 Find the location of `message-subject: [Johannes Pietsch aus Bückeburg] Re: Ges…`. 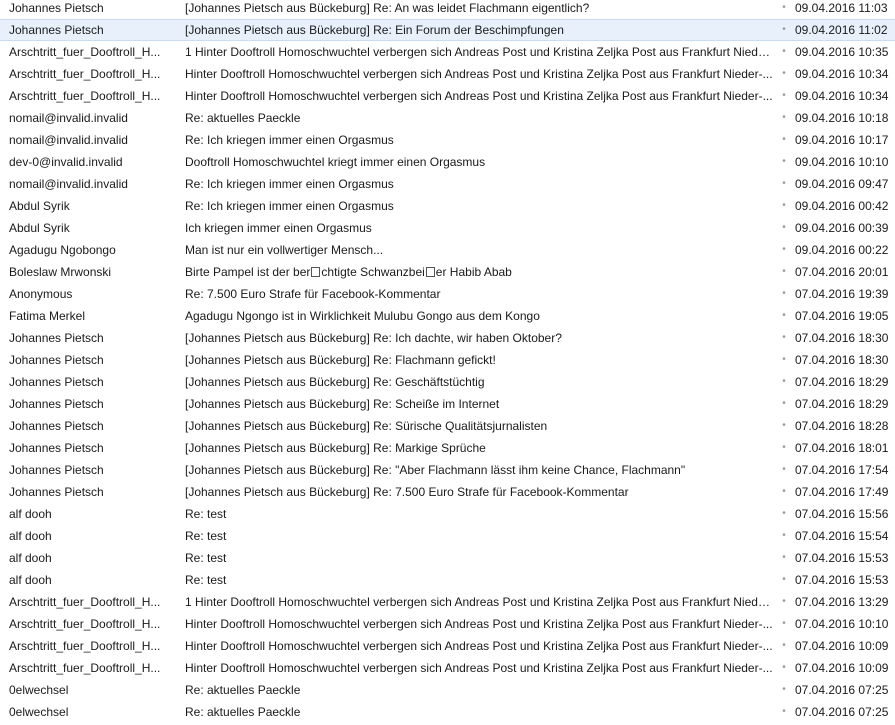

message-subject: [Johannes Pietsch aus Bückeburg] Re: Ges… is located at coordinates (335, 382).